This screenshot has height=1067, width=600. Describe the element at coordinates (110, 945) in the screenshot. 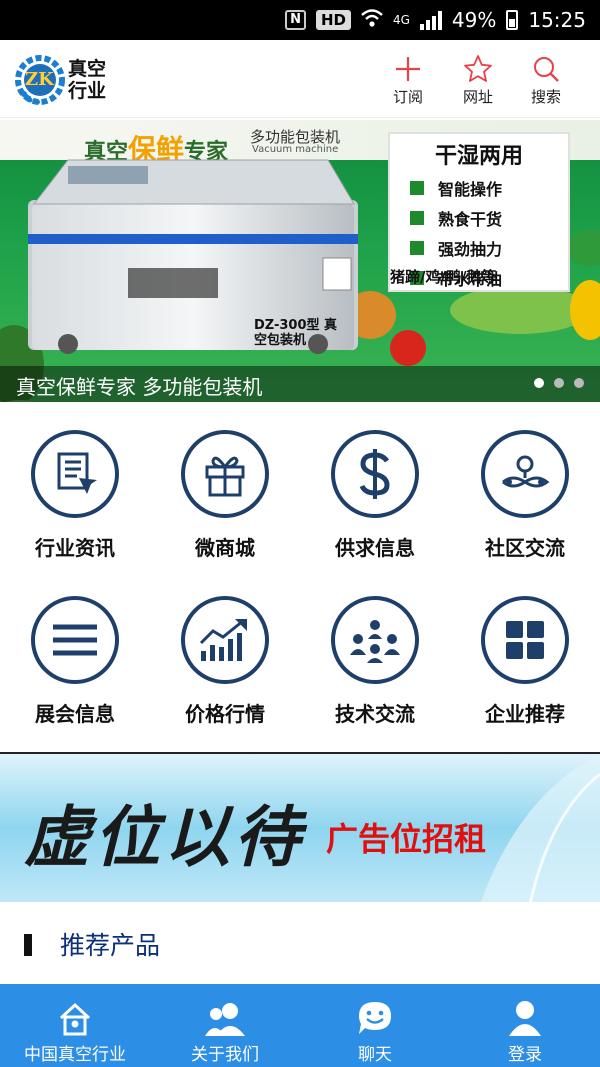

I see `section-title: 推荐产品` at that location.